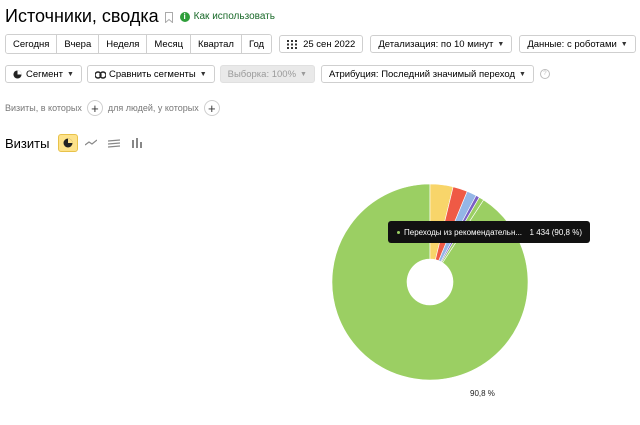 The width and height of the screenshot is (640, 425). What do you see at coordinates (572, 44) in the screenshot?
I see `data-label: Данные: с роботами` at bounding box center [572, 44].